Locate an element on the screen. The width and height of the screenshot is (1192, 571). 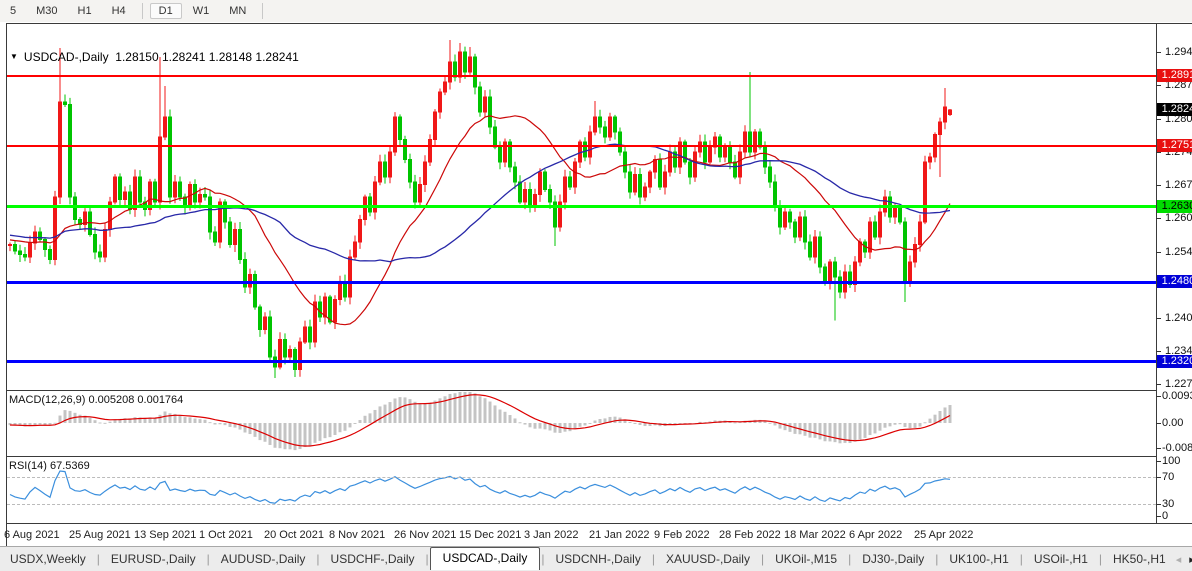
macd-axis-label: -0.008903 is located at coordinates (1177, 448).